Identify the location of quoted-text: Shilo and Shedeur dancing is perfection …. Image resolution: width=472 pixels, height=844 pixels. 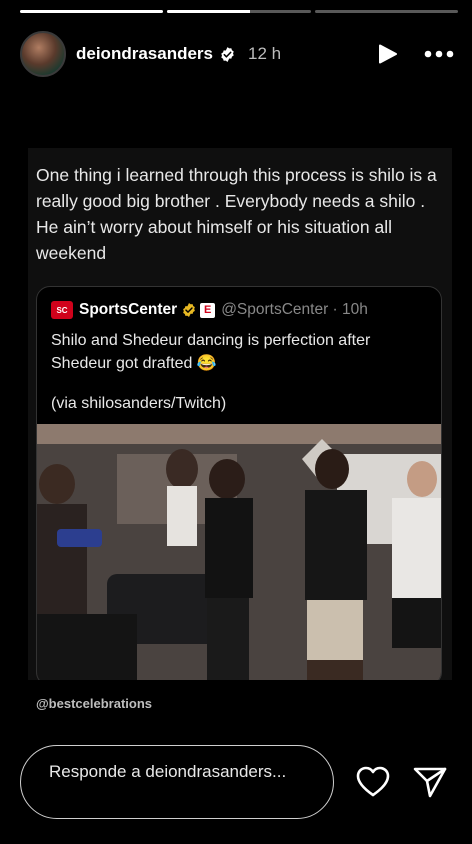
(211, 352).